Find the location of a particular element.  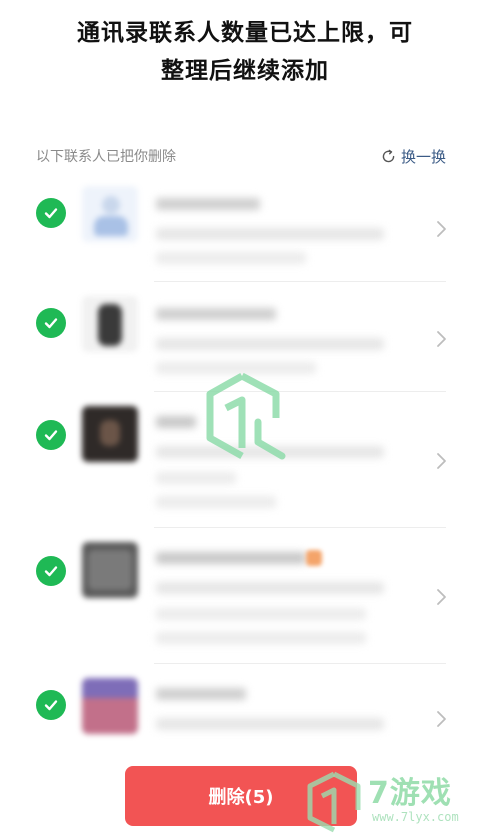

watermark-logo-icon is located at coordinates (246, 416).